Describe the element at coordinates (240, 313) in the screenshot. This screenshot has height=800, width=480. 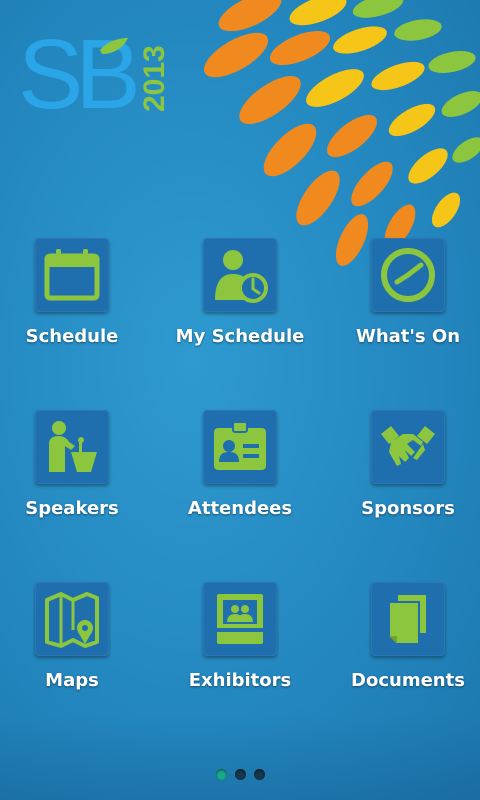
I see `menu-item-my-schedule: My Schedule` at that location.